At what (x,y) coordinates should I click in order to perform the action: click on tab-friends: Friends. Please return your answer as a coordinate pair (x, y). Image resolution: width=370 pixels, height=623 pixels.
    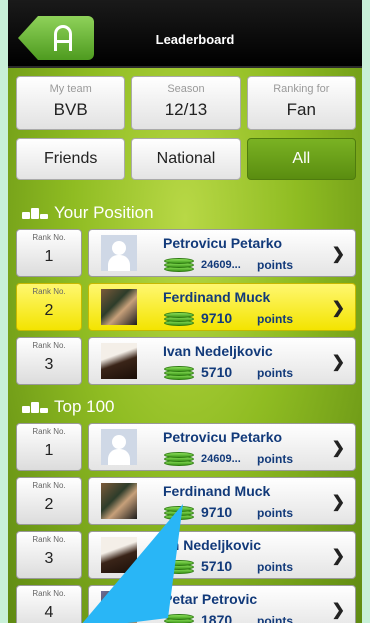
    Looking at the image, I should click on (71, 159).